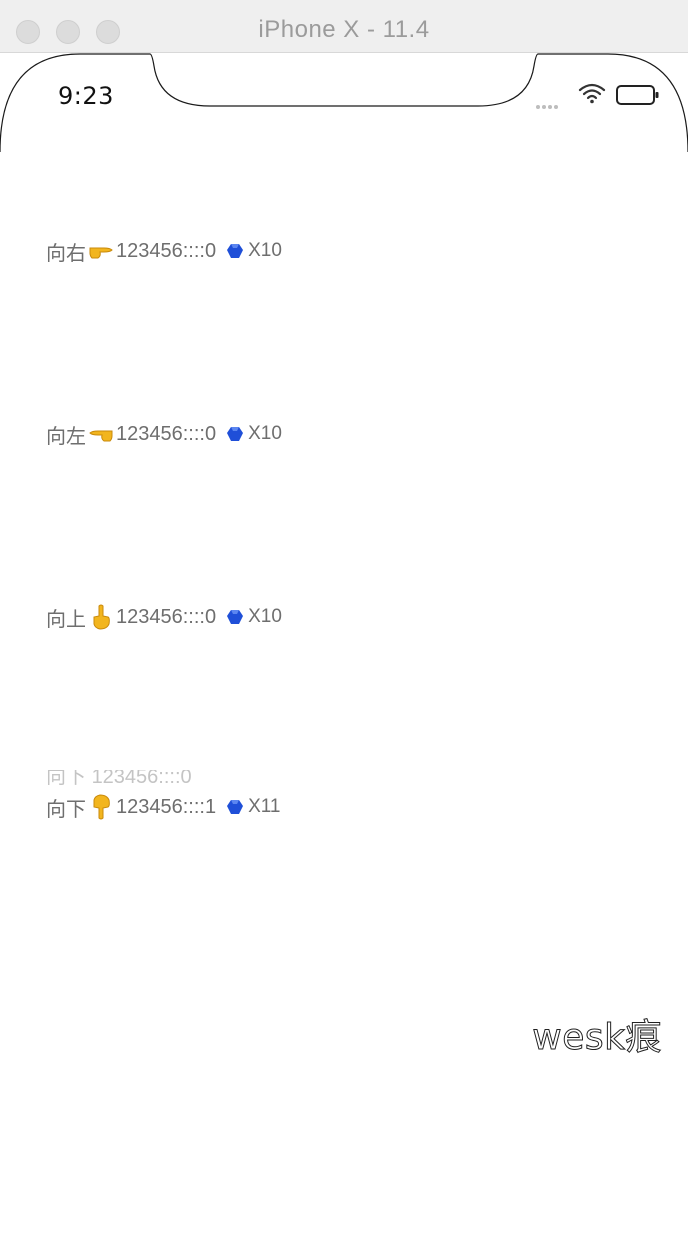 The image size is (688, 1260). Describe the element at coordinates (101, 436) in the screenshot. I see `pointing-left-icon` at that location.